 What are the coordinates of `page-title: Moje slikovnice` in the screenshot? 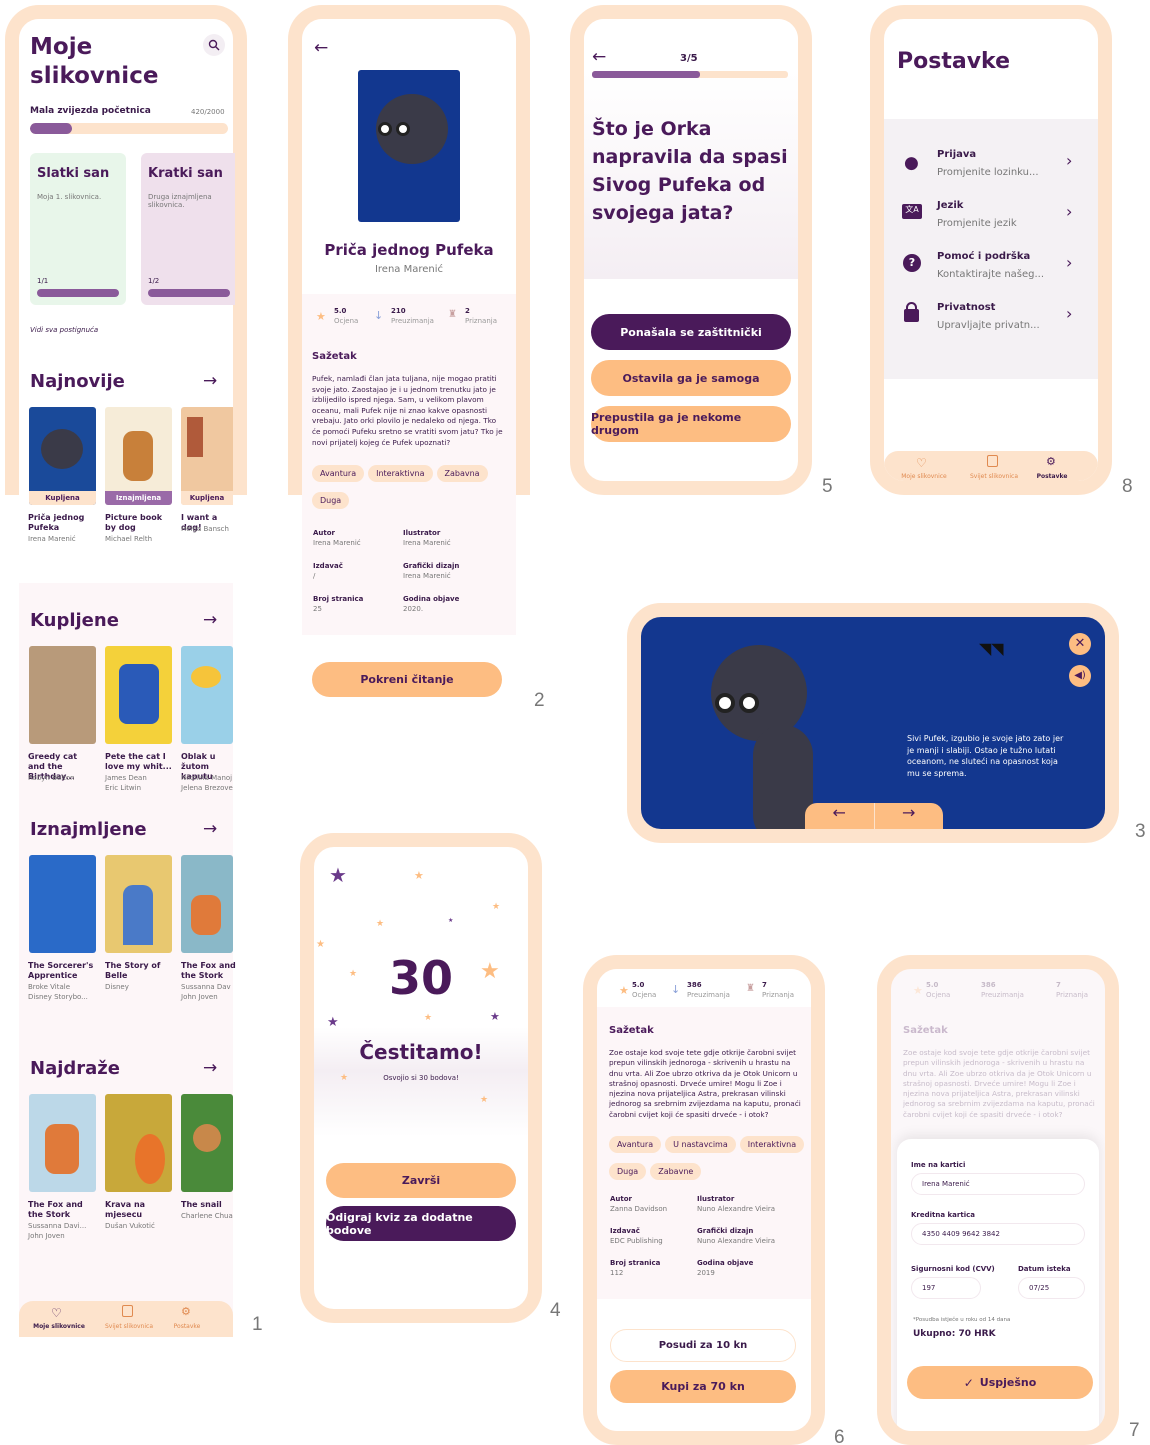 It's located at (94, 61).